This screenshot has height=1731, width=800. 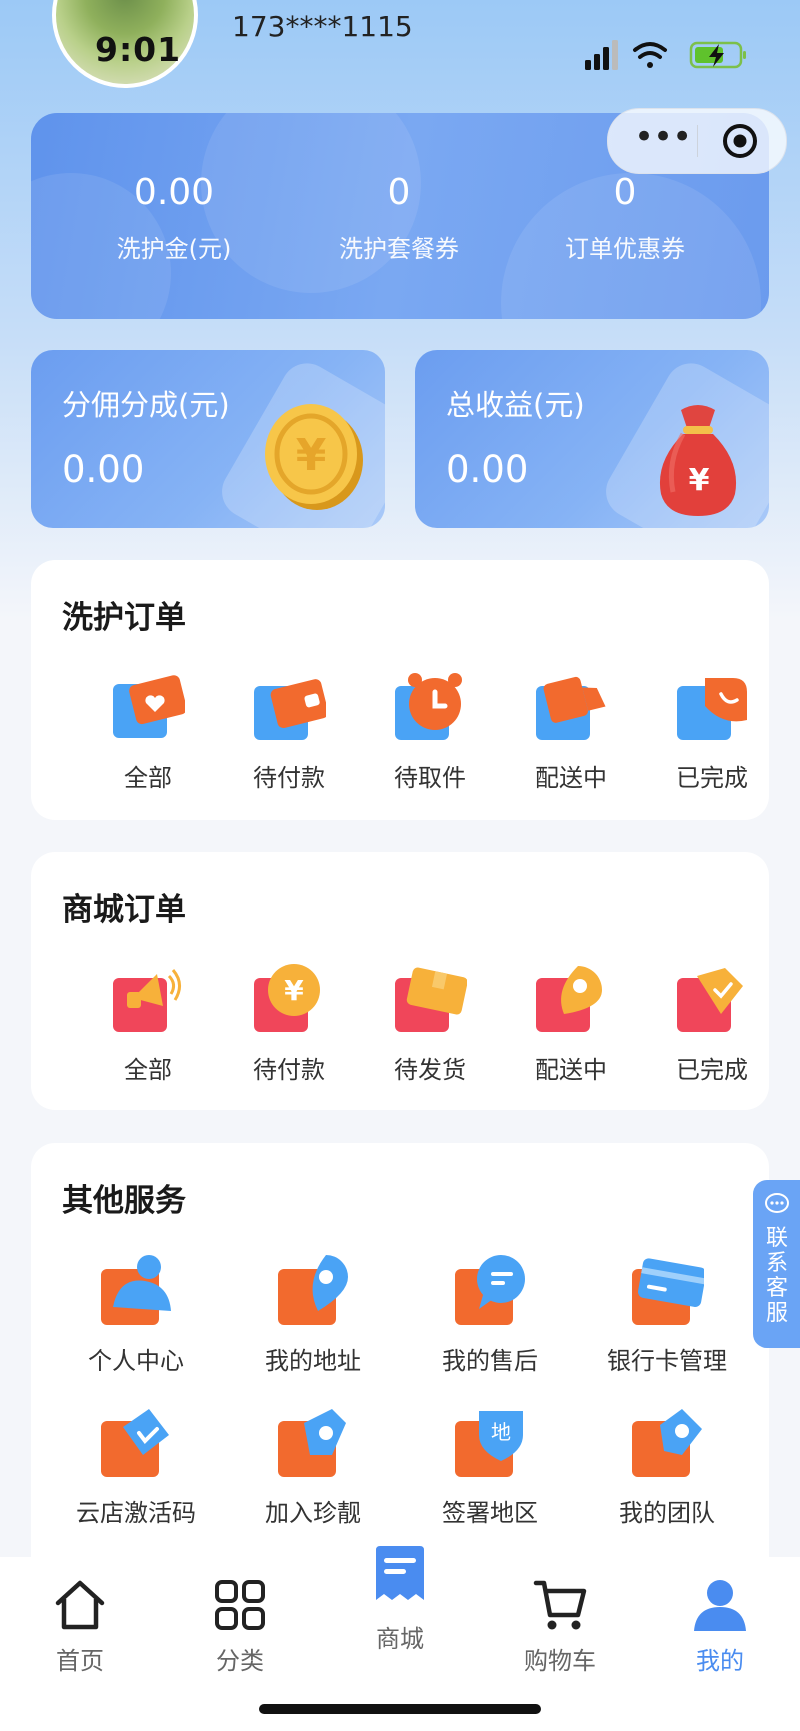 What do you see at coordinates (601, 55) in the screenshot?
I see `signal-icon` at bounding box center [601, 55].